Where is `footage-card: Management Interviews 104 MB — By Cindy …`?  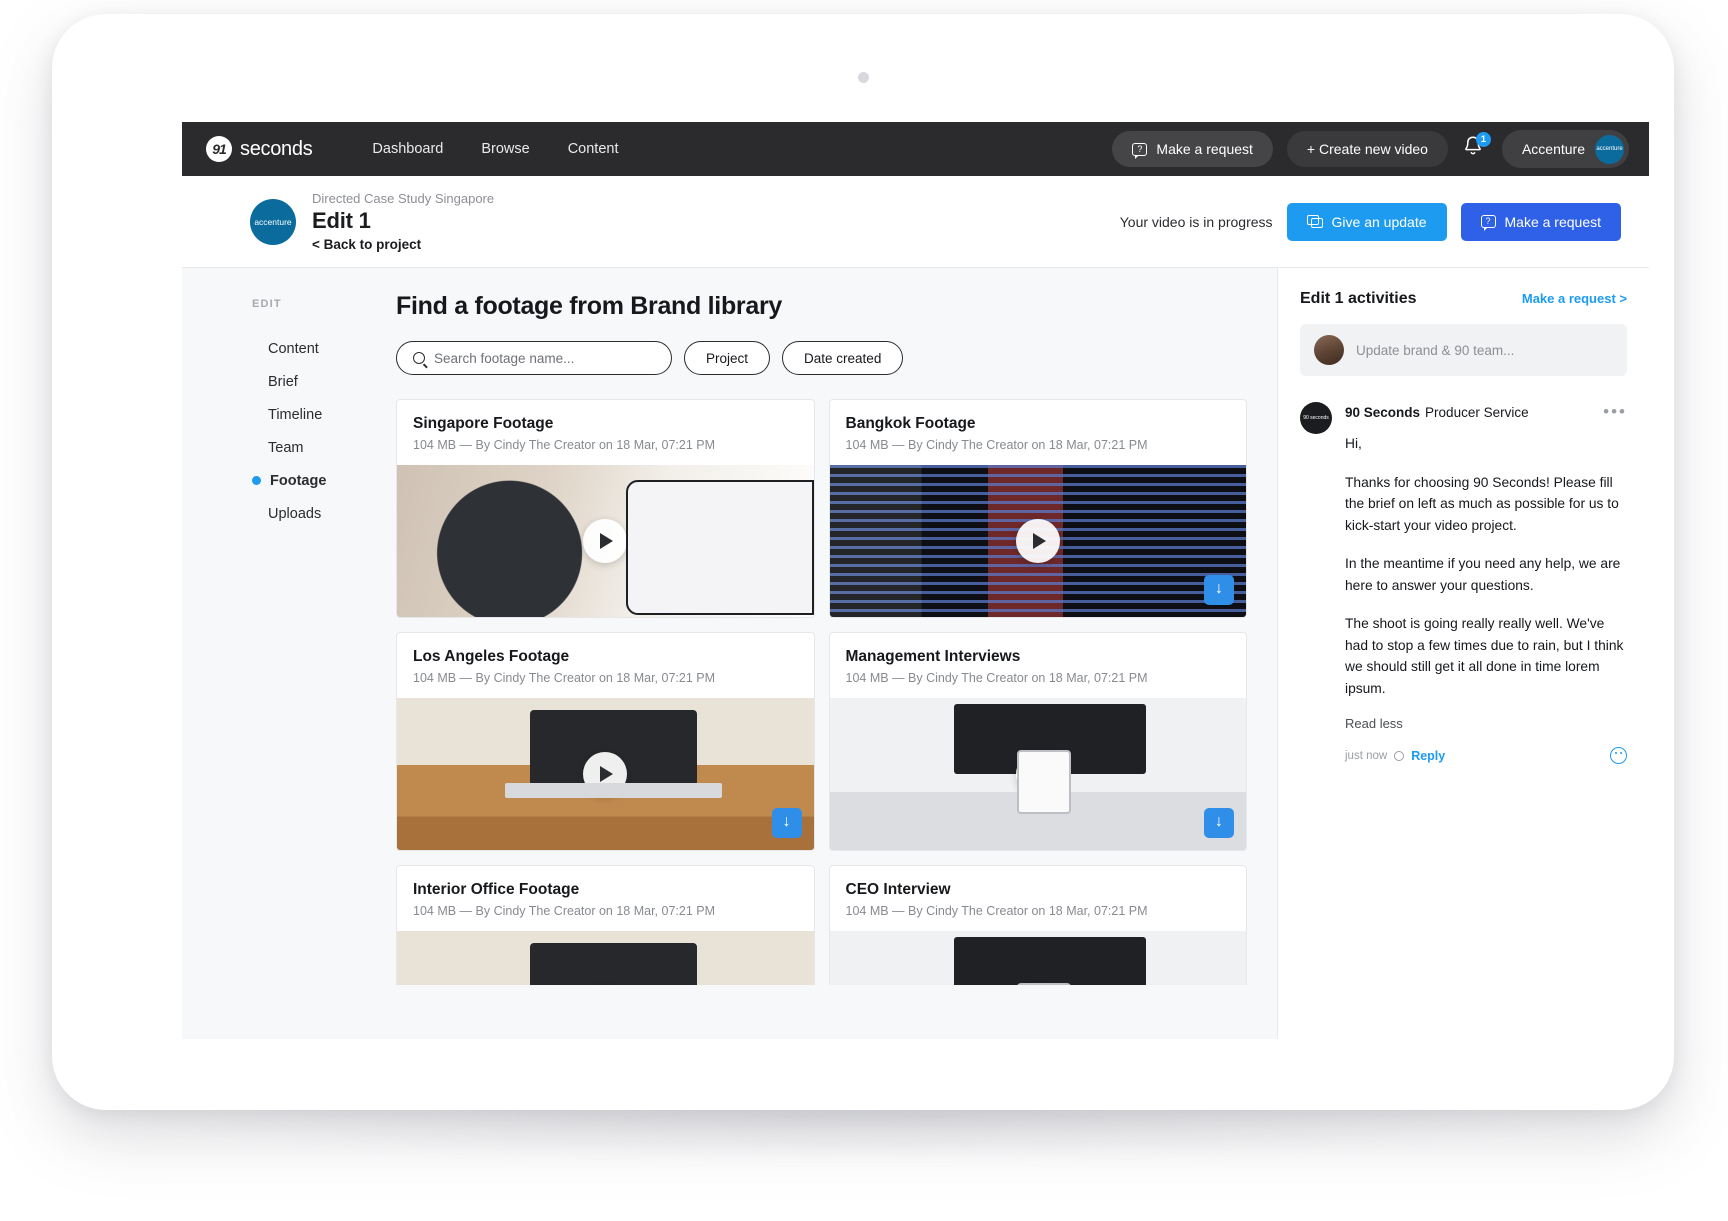
footage-card: Management Interviews 104 MB — By Cindy … is located at coordinates (1037, 741).